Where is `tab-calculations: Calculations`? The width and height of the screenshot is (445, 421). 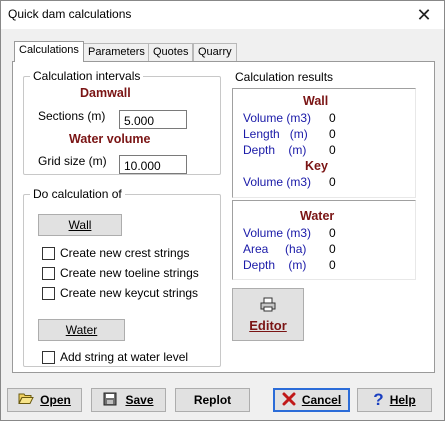
tab-calculations: Calculations is located at coordinates (49, 51).